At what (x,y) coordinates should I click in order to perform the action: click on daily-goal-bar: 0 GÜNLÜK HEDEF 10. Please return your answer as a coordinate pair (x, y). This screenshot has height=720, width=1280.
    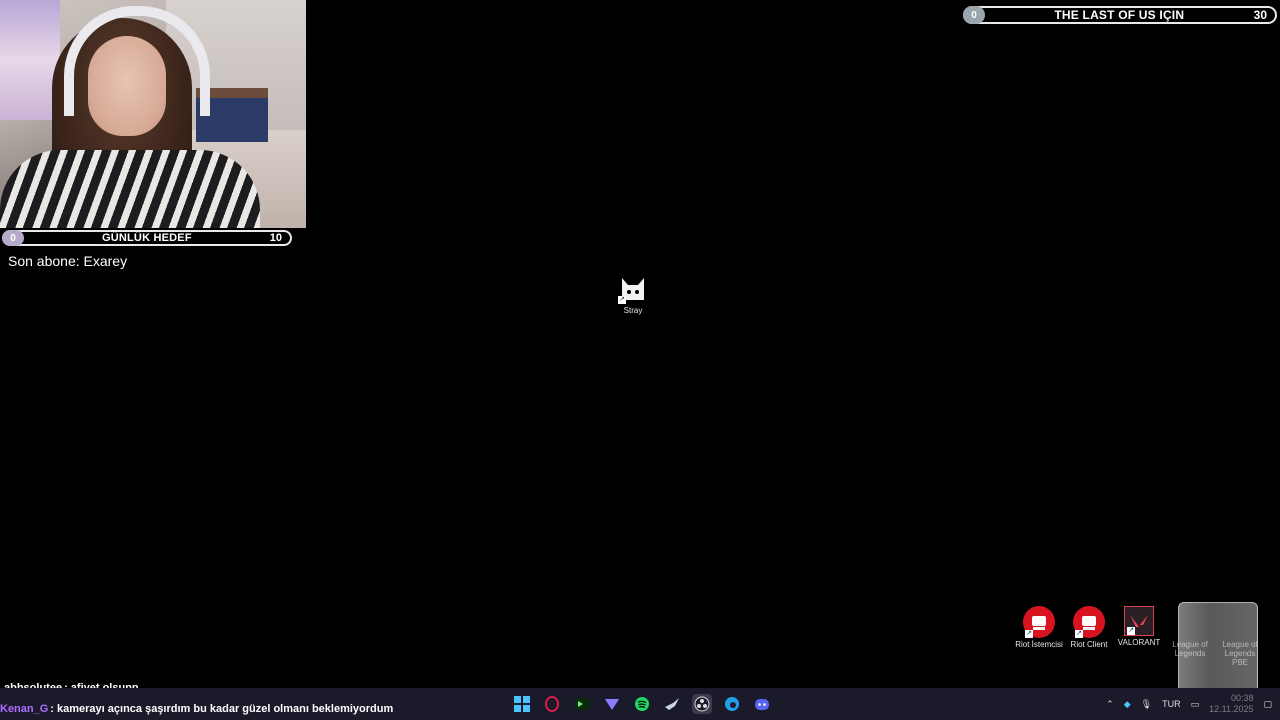
    Looking at the image, I should click on (147, 238).